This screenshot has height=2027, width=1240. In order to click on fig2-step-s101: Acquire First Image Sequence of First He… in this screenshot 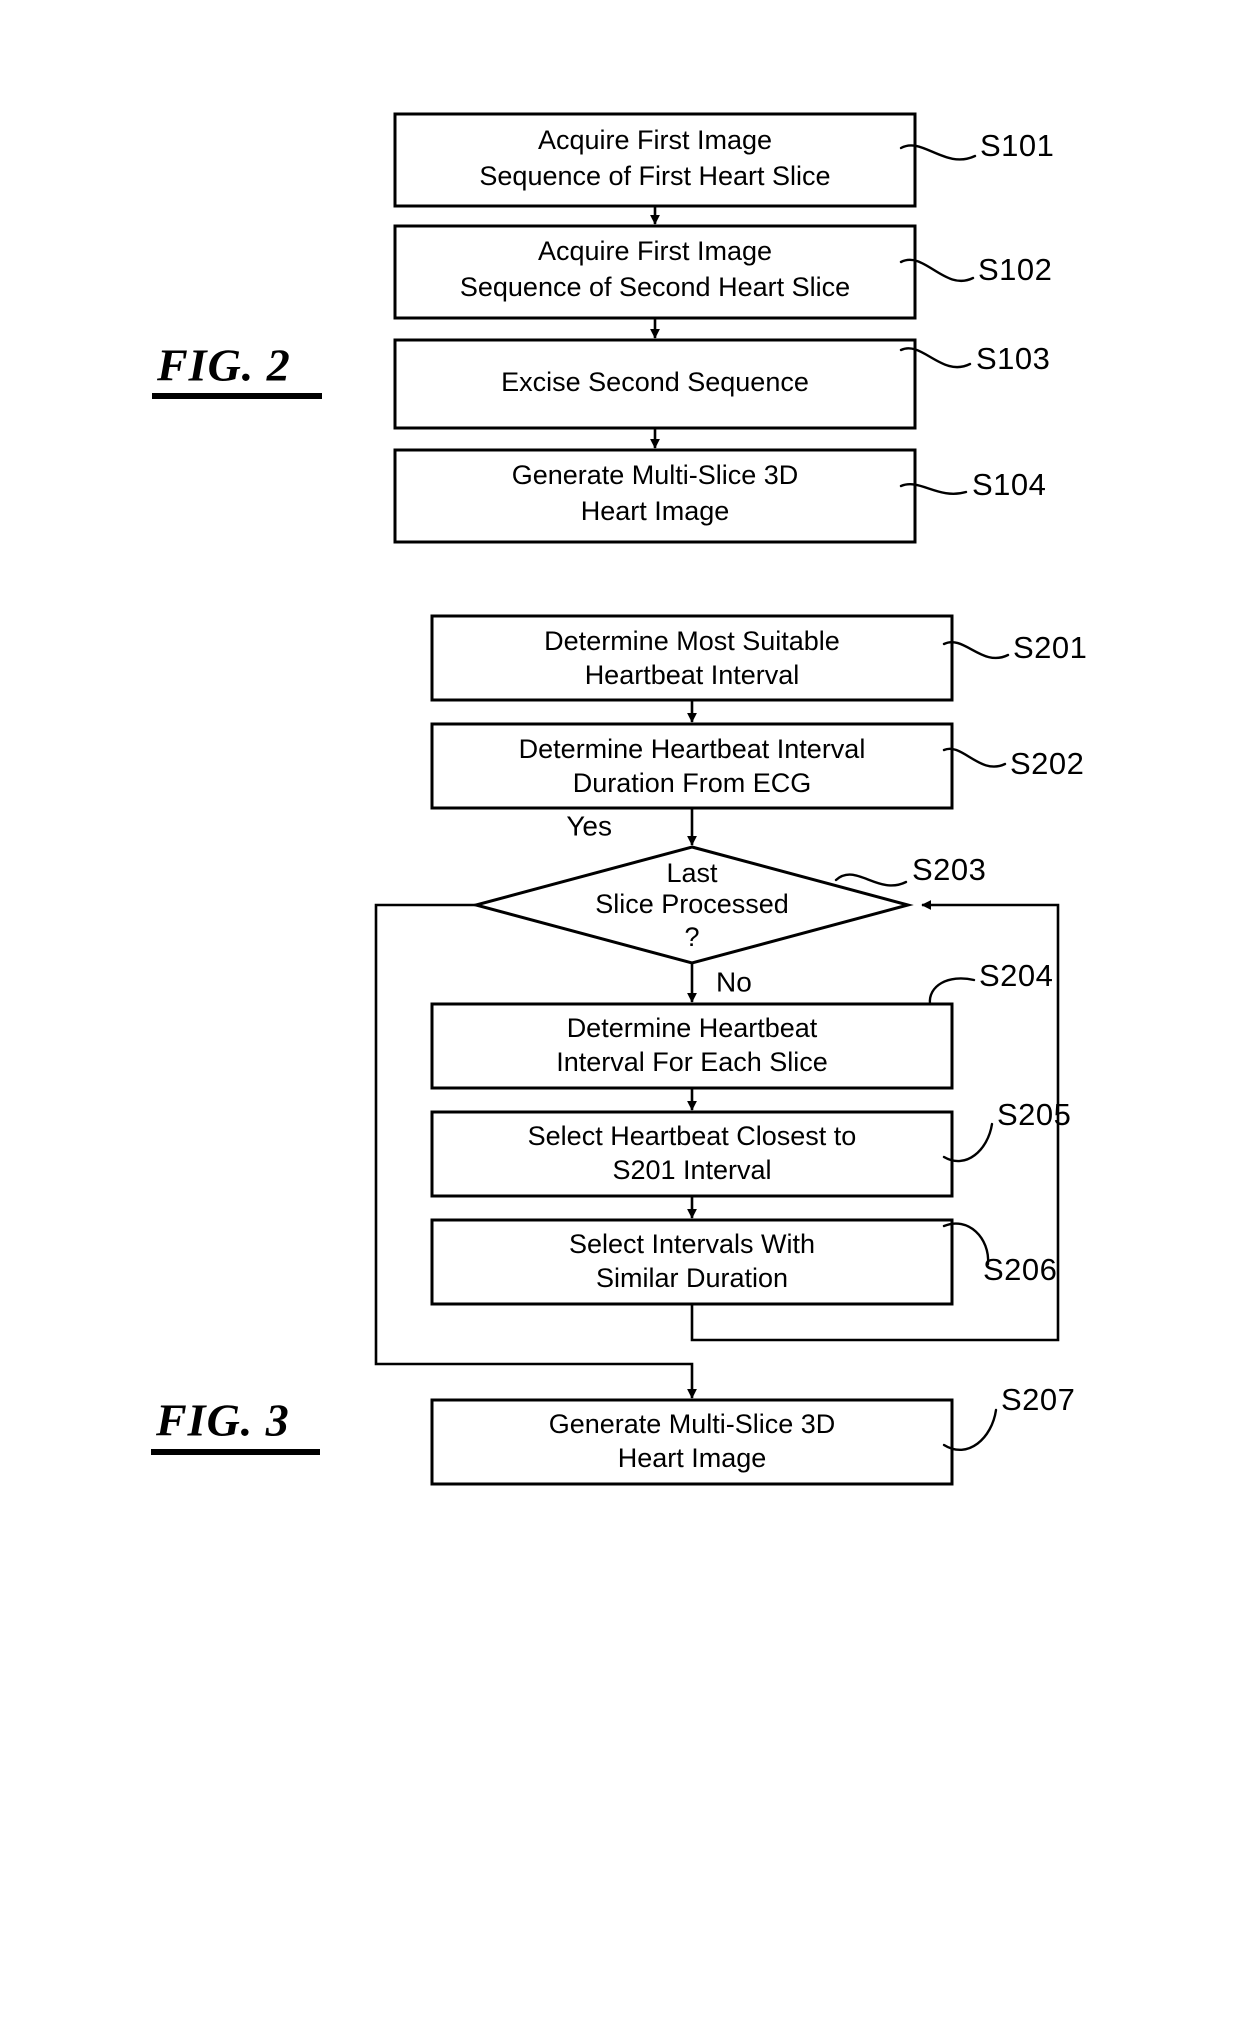, I will do `click(723, 160)`.